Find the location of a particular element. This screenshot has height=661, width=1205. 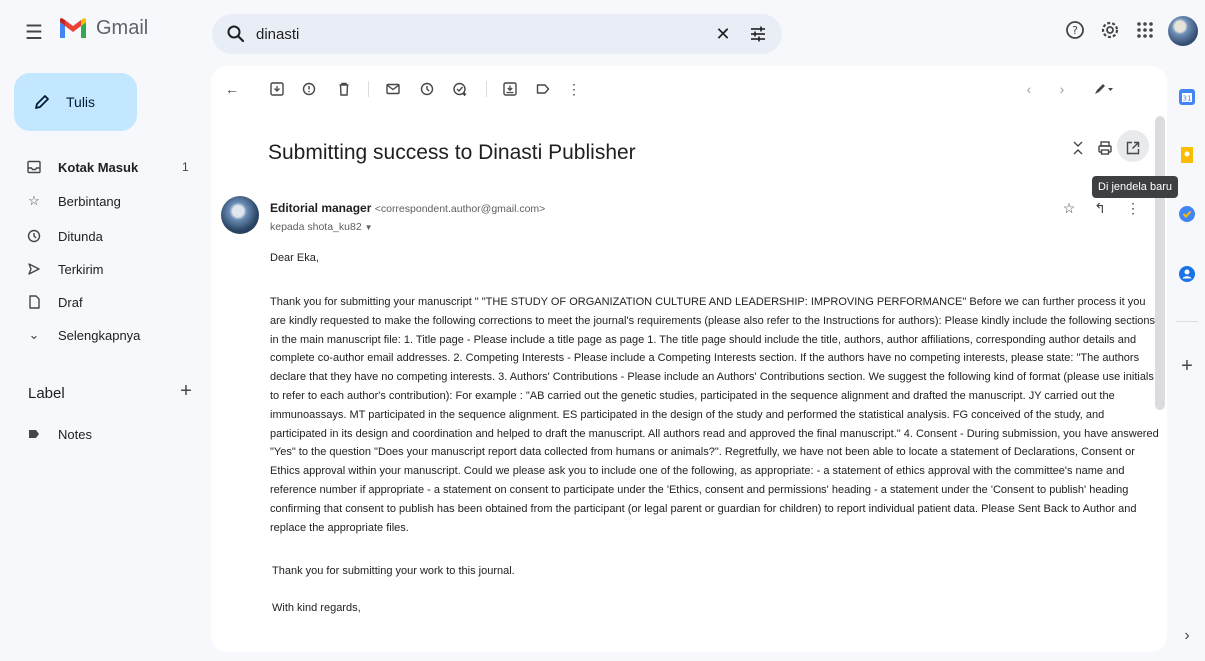

move-to-icon is located at coordinates (510, 89).